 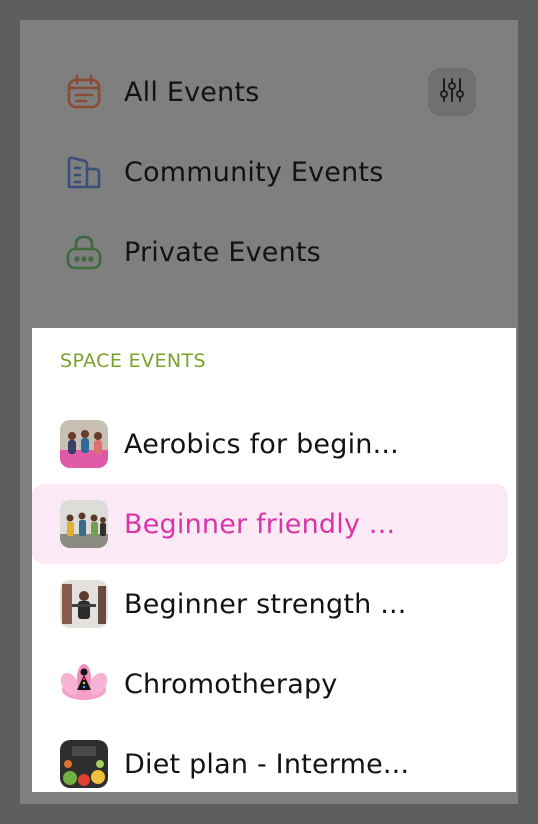 What do you see at coordinates (254, 172) in the screenshot?
I see `nav-item-label: Community Events` at bounding box center [254, 172].